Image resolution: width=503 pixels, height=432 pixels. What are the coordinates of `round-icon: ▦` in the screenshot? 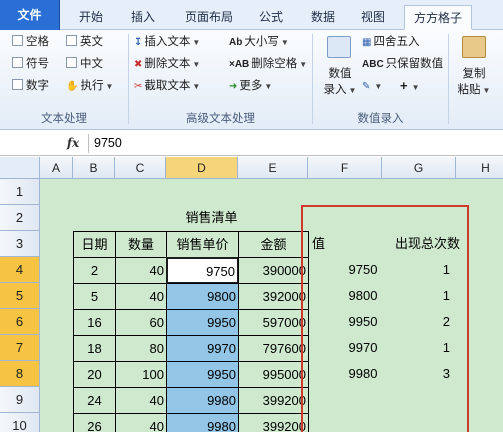 It's located at (367, 42).